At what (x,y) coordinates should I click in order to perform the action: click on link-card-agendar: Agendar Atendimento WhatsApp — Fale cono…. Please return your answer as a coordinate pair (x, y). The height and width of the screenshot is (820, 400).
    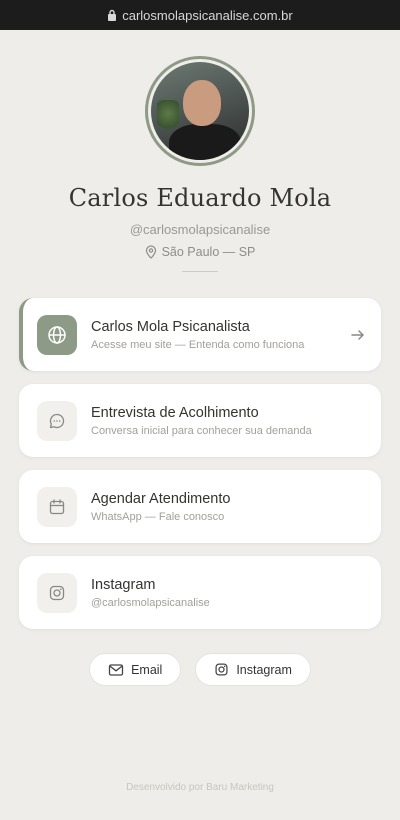
    Looking at the image, I should click on (200, 506).